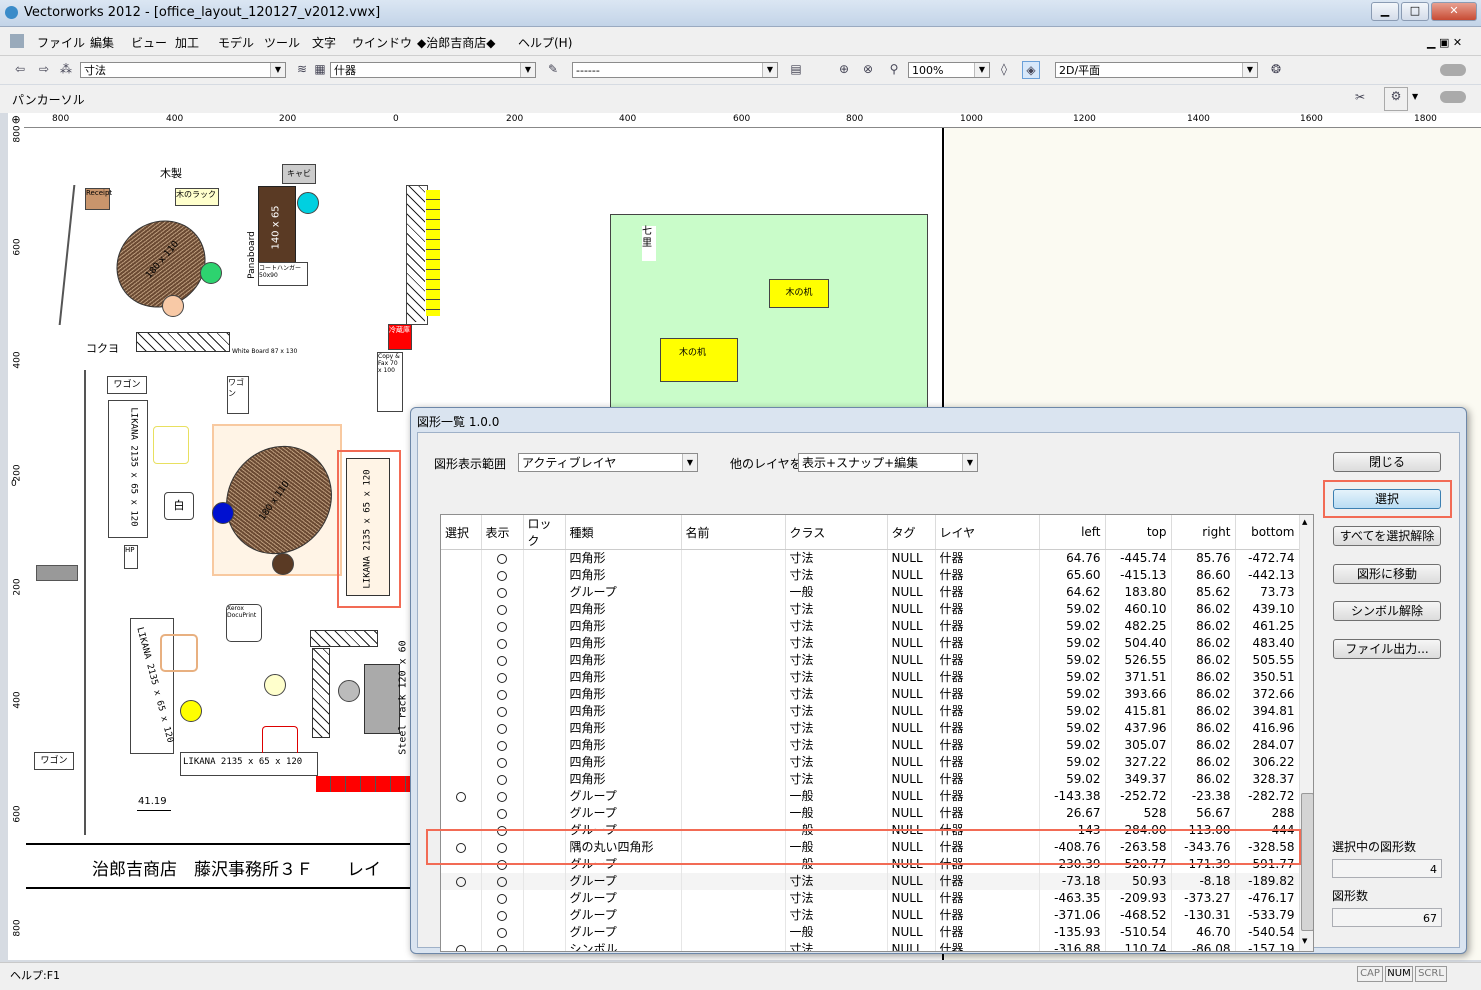  Describe the element at coordinates (44, 69) in the screenshot. I see `forward-icon: ⇨` at that location.